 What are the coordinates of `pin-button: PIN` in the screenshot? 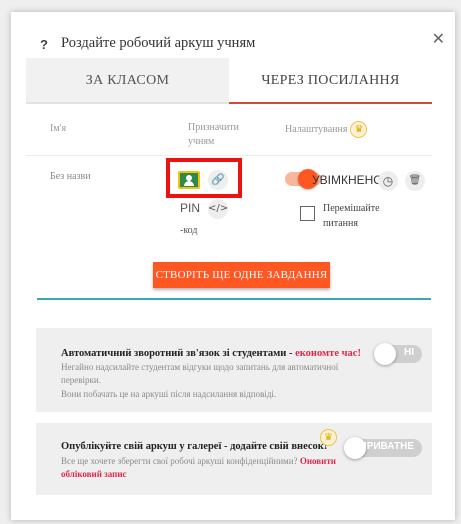 It's located at (190, 208).